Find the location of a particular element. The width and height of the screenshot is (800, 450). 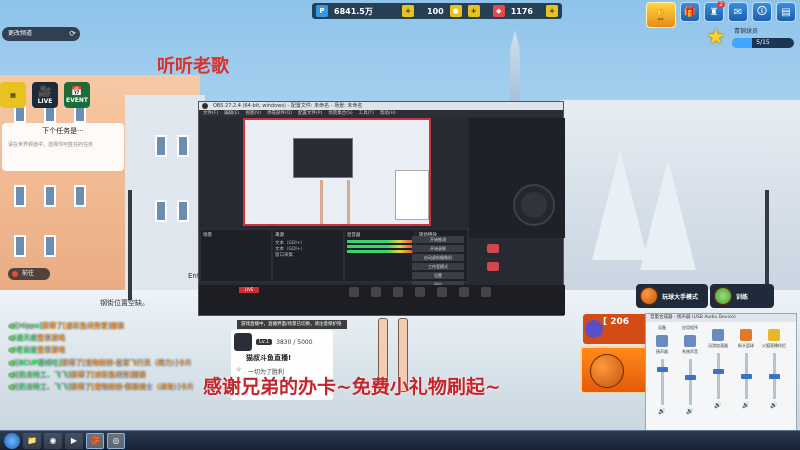

source-item: 窗口采集 is located at coordinates (308, 255).